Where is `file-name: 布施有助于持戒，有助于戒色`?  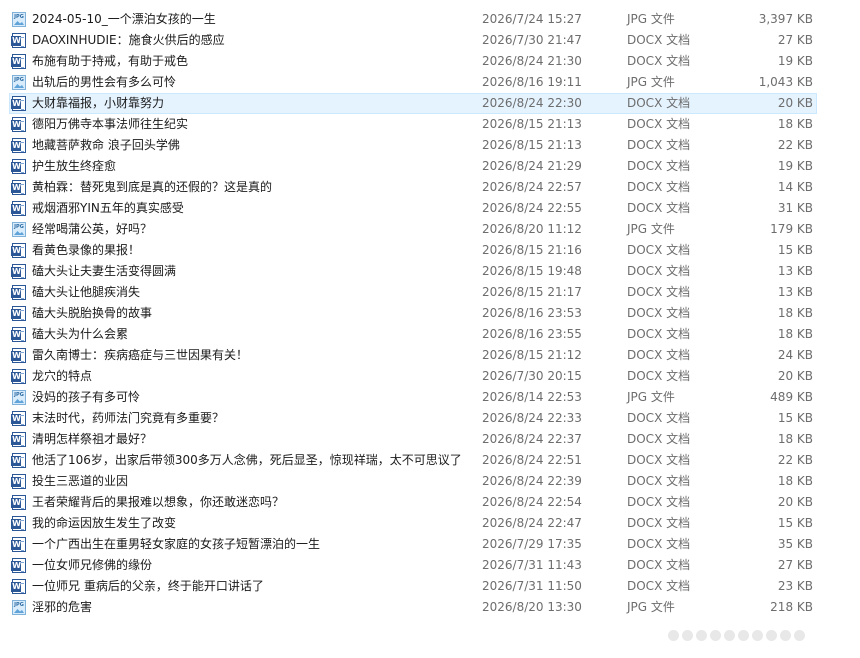 file-name: 布施有助于持戒，有助于戒色 is located at coordinates (110, 61).